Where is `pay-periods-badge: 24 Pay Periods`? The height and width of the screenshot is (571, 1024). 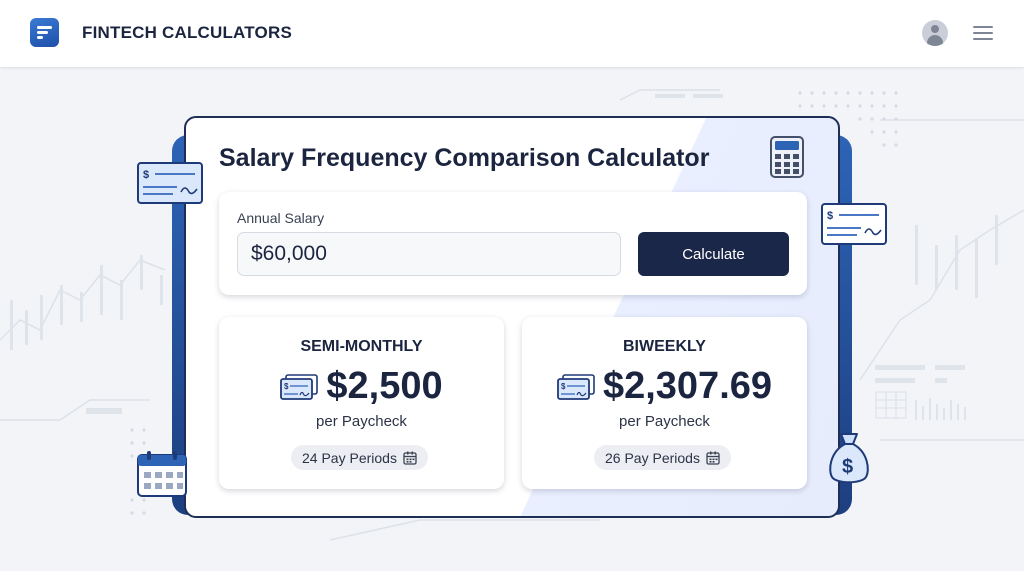
pay-periods-badge: 24 Pay Periods is located at coordinates (359, 457).